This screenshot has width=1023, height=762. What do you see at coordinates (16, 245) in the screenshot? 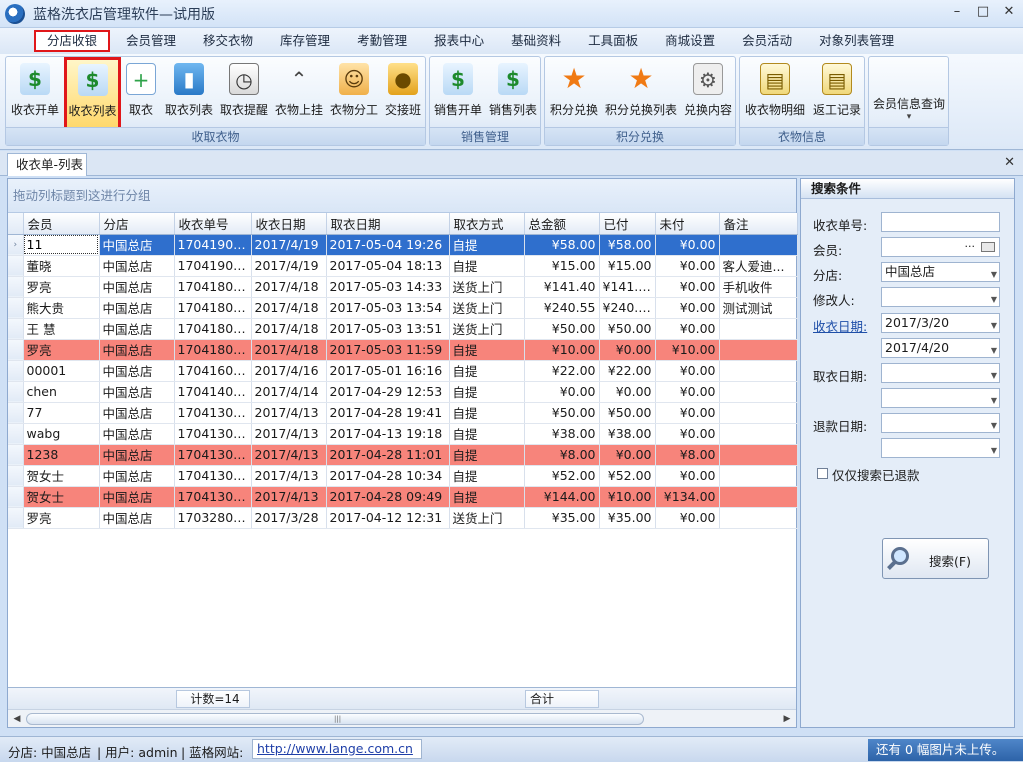
I see `row-indicator: ›` at bounding box center [16, 245].